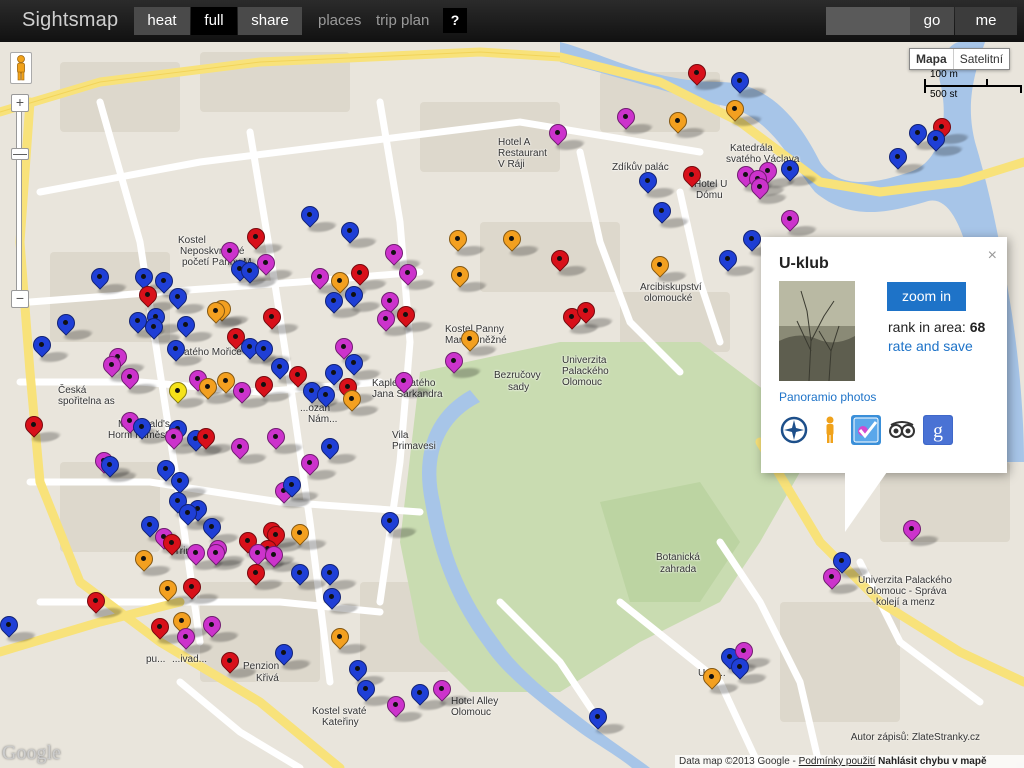  Describe the element at coordinates (339, 21) in the screenshot. I see `places-link: places` at that location.